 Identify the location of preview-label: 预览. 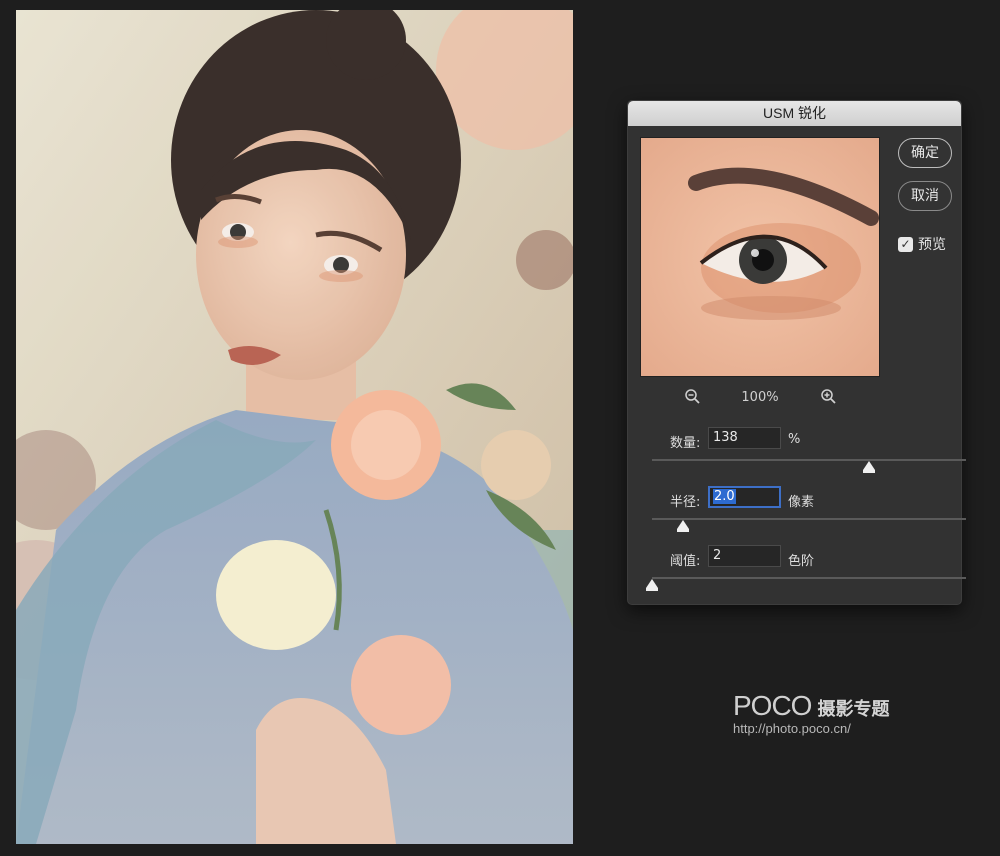
(932, 245).